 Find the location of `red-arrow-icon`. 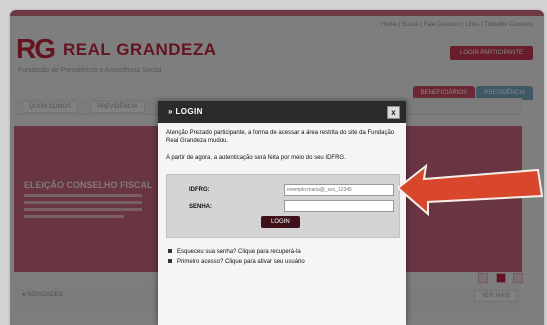

red-arrow-icon is located at coordinates (471, 190).